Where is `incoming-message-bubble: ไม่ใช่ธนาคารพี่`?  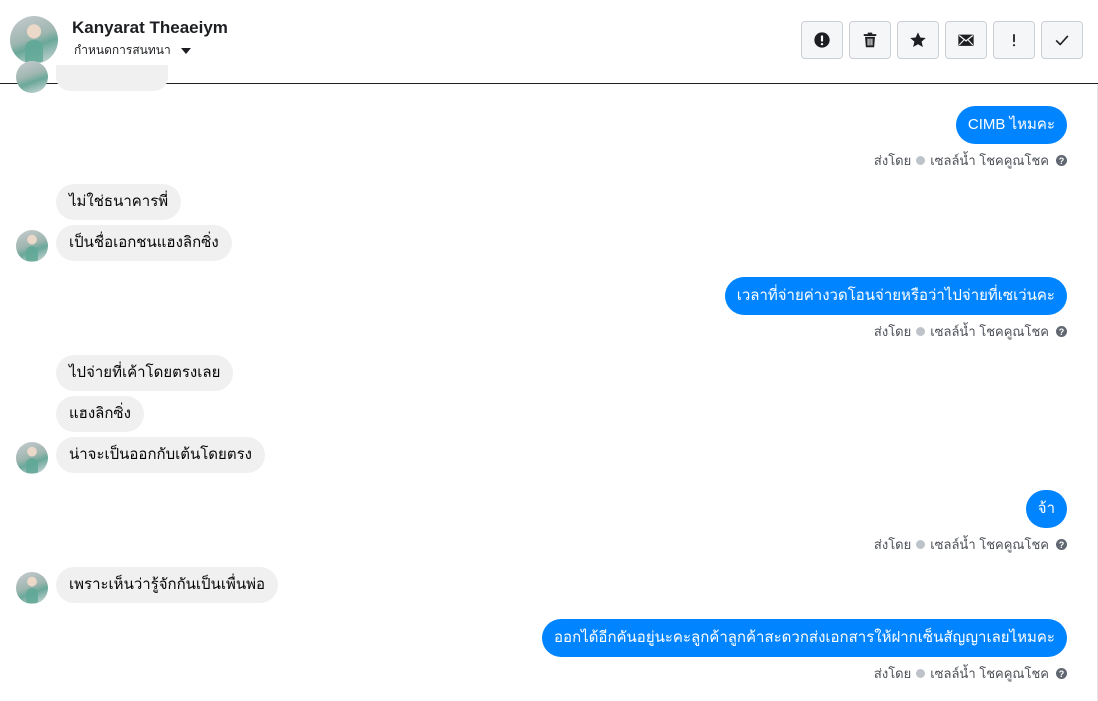
incoming-message-bubble: ไม่ใช่ธนาคารพี่ is located at coordinates (119, 202).